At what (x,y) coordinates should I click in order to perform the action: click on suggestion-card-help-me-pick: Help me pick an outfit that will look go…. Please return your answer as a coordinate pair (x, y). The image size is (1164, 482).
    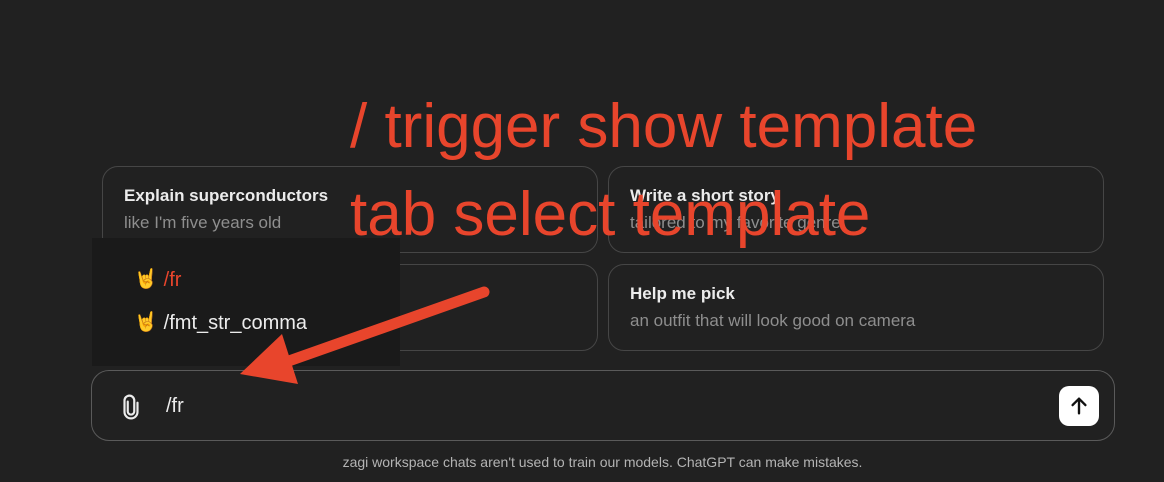
    Looking at the image, I should click on (856, 307).